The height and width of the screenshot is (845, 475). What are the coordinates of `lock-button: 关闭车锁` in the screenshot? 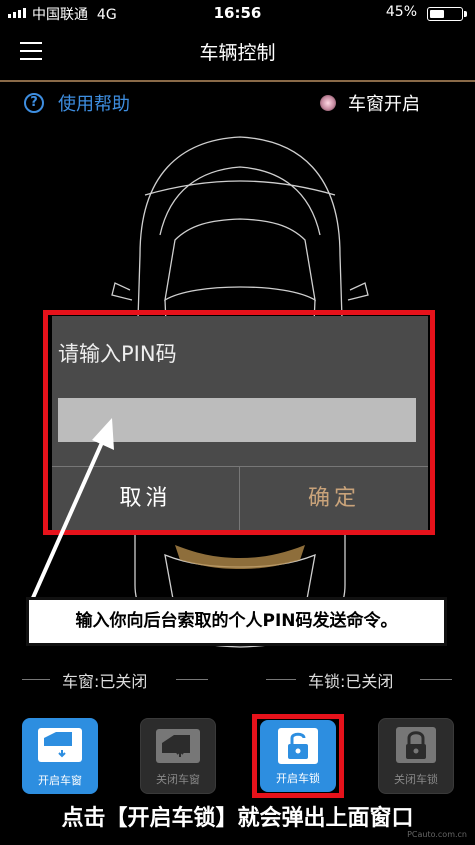 It's located at (416, 756).